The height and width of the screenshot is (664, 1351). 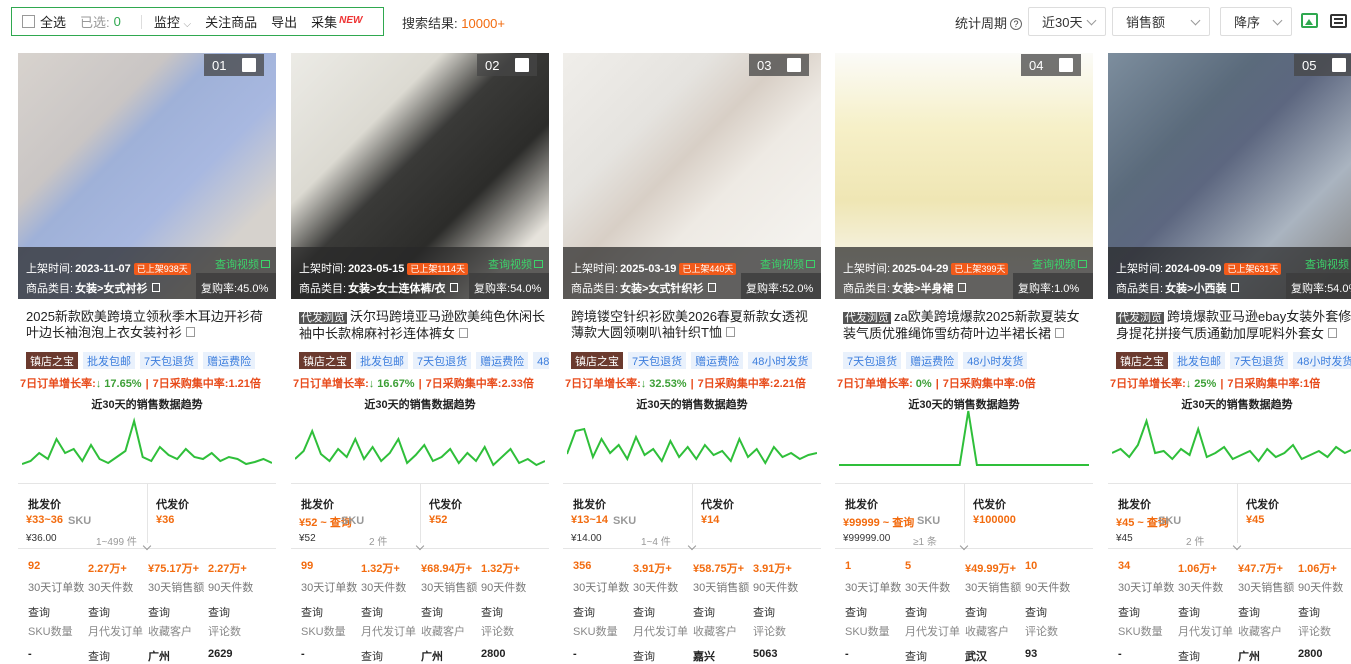 What do you see at coordinates (1062, 22) in the screenshot?
I see `period-value: 近30天` at bounding box center [1062, 22].